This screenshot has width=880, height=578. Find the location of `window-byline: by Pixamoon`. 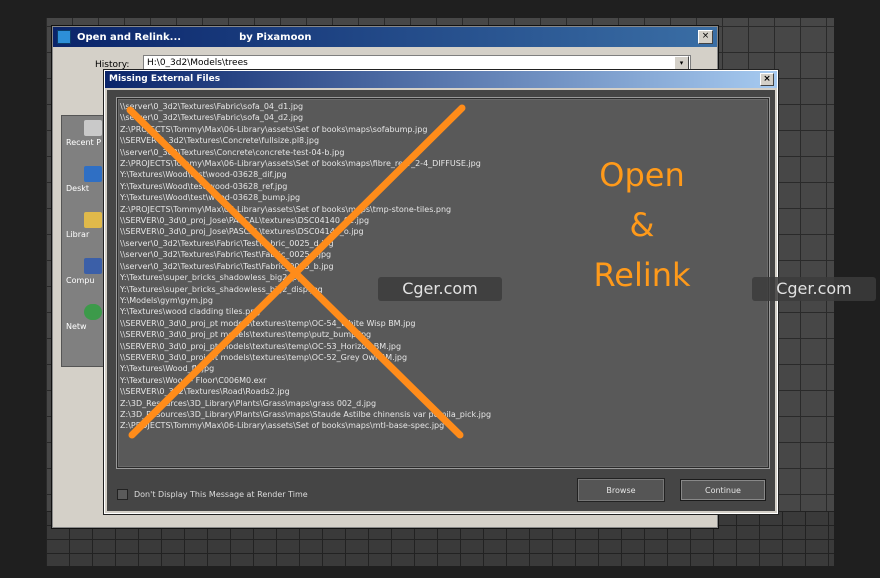

window-byline: by Pixamoon is located at coordinates (275, 37).